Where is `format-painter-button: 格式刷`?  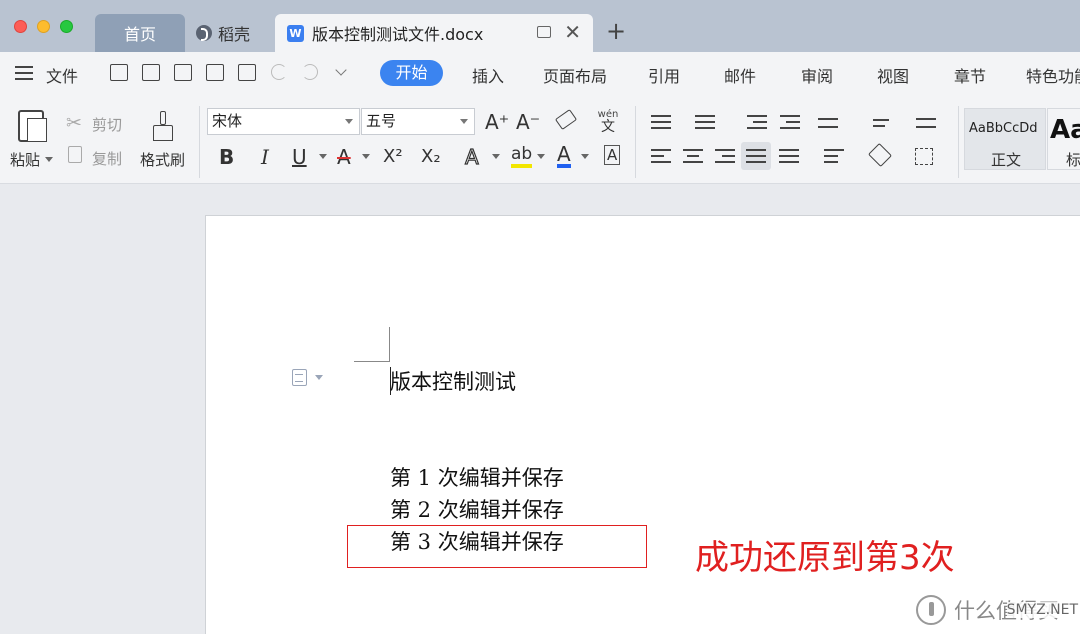
format-painter-button: 格式刷 is located at coordinates (162, 159).